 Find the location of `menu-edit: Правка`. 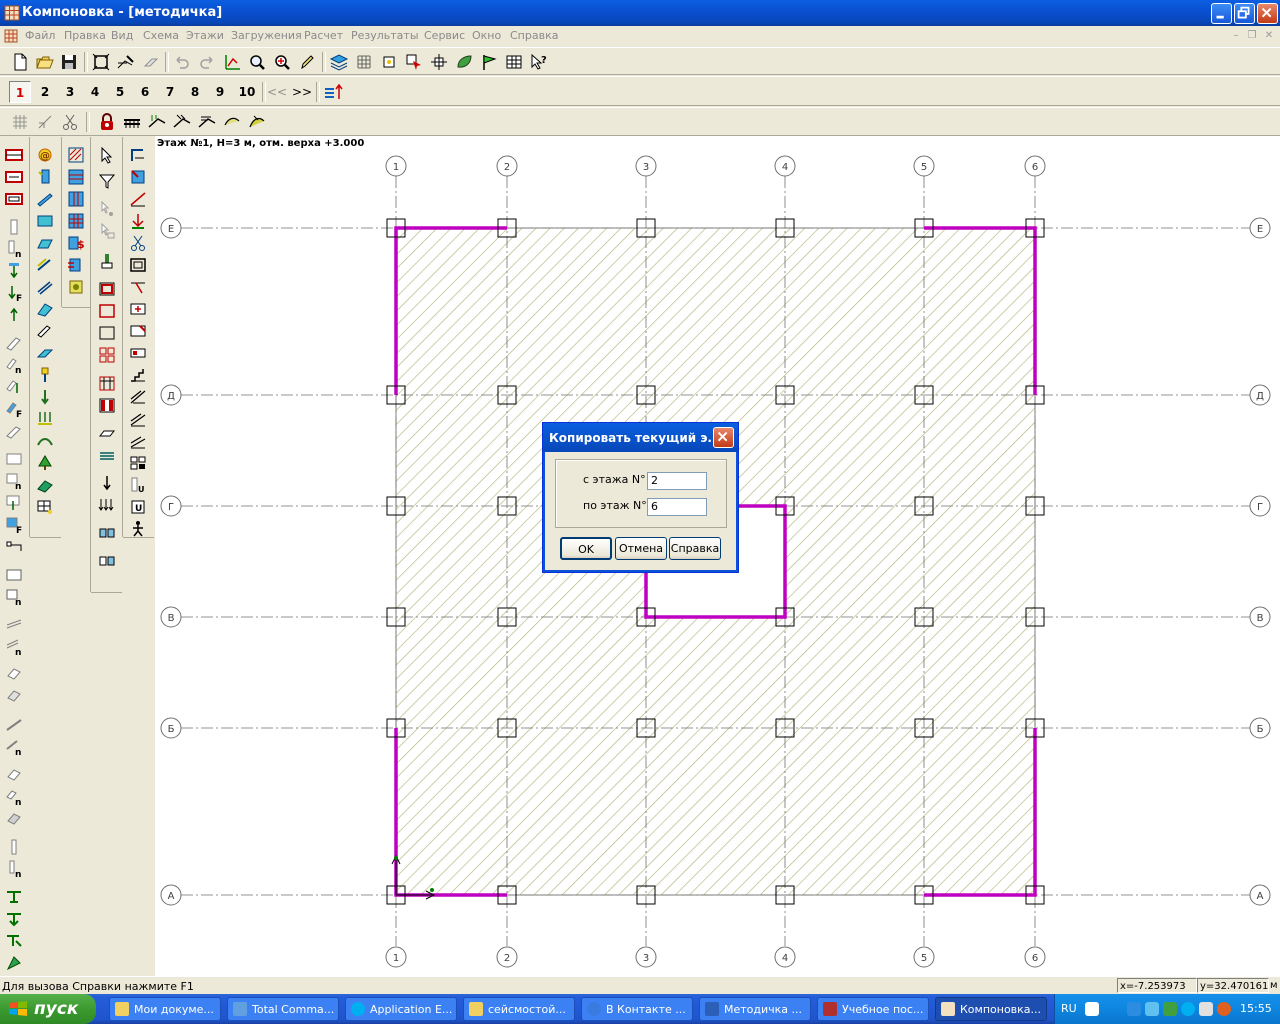

menu-edit: Правка is located at coordinates (85, 35).